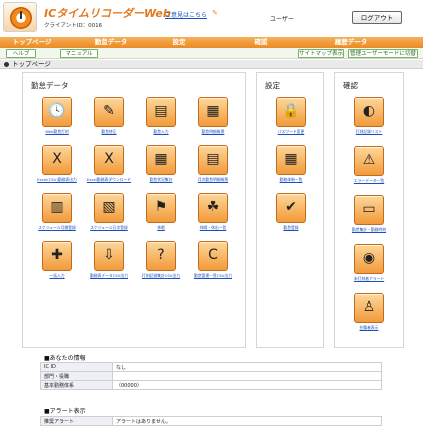 The image size is (423, 436). I want to click on attendance-tile-15: C 勤怠管理一覧CSV出力, so click(213, 265).